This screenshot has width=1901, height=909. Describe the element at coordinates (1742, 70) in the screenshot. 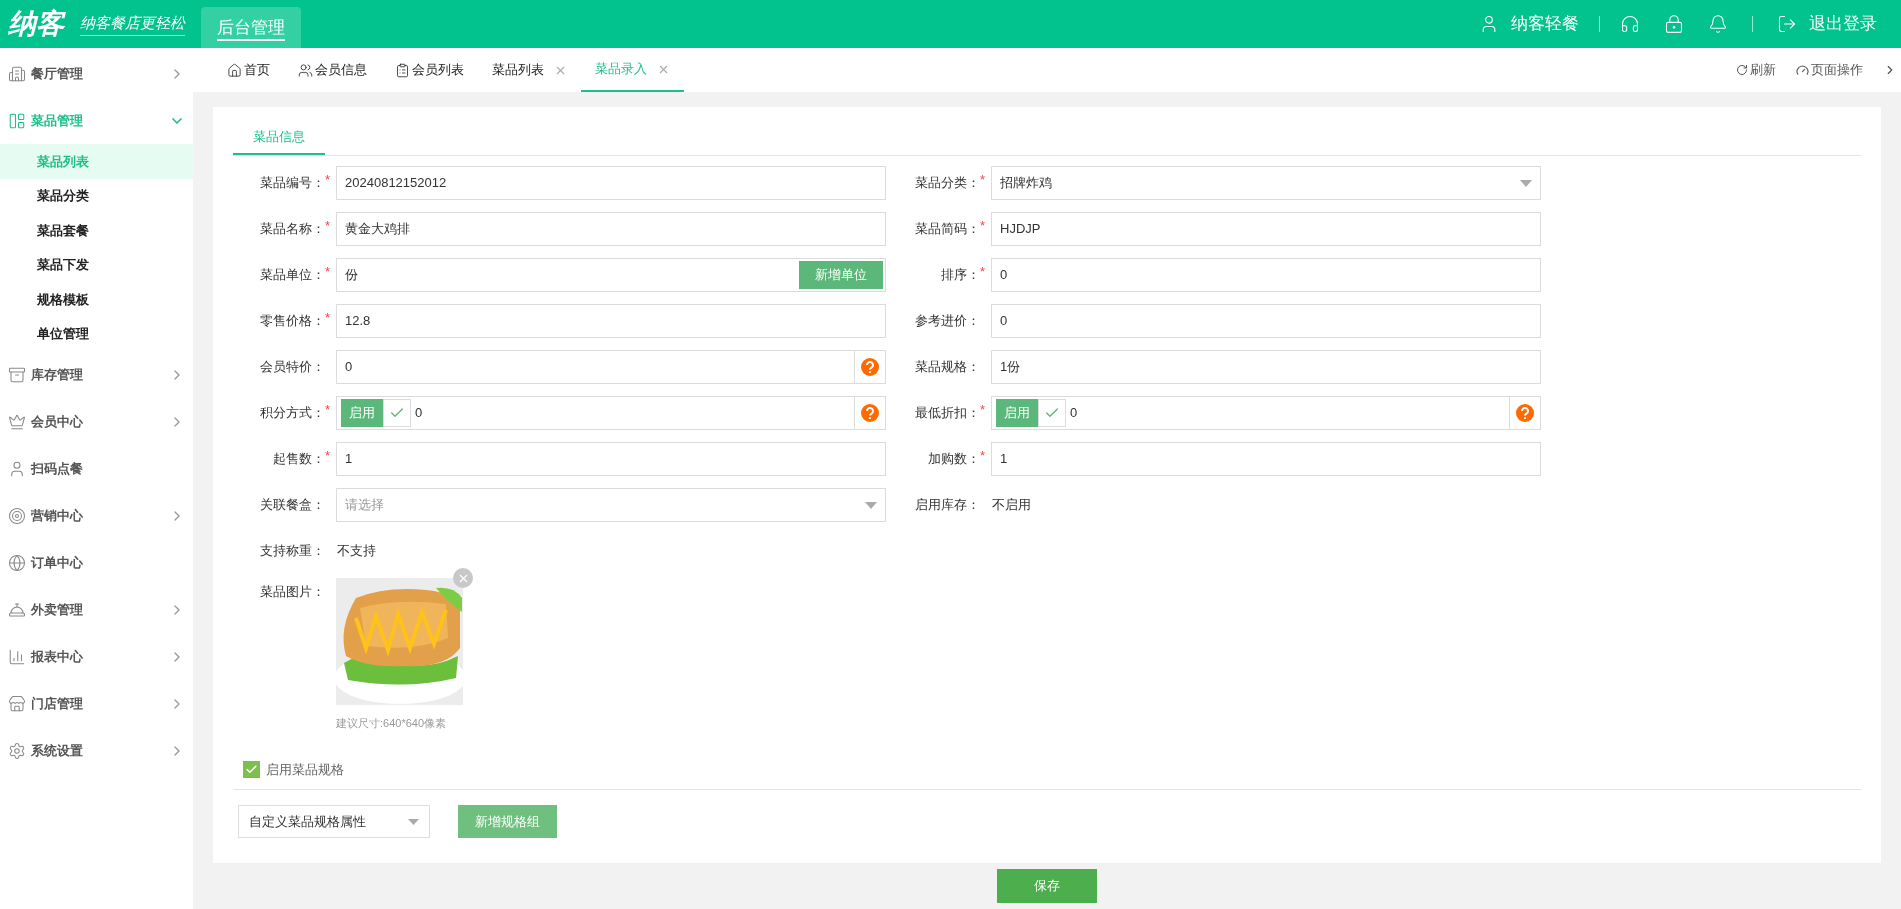

I see `refresh-icon` at that location.